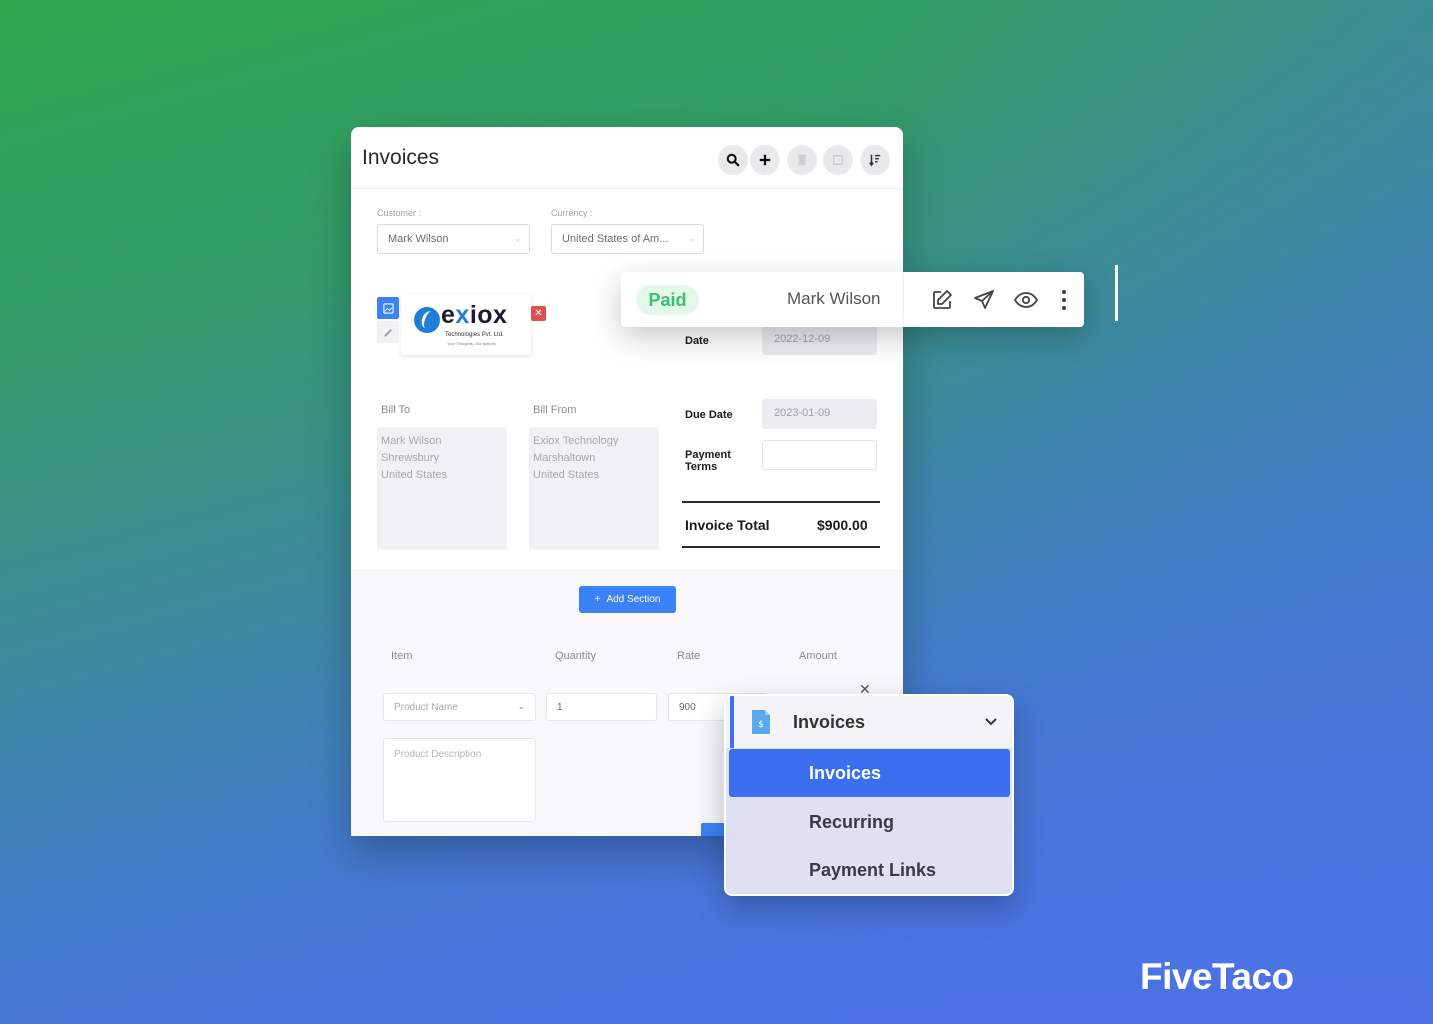  What do you see at coordinates (442, 488) in the screenshot?
I see `bill-to-field: Mark Wilson Shrewsbury United States` at bounding box center [442, 488].